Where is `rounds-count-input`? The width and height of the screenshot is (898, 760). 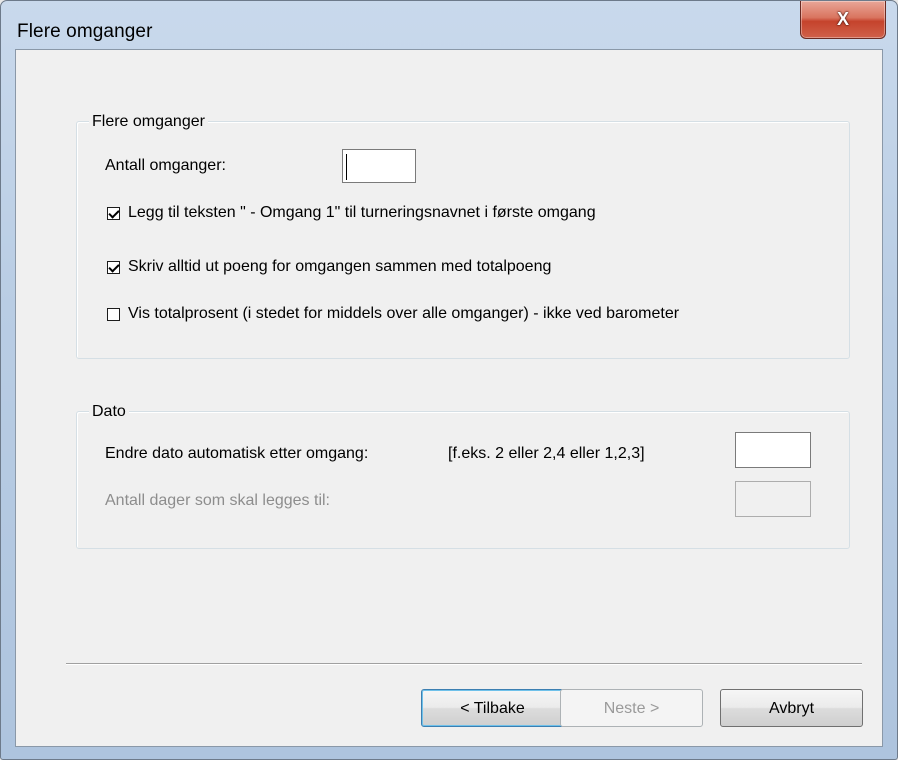 rounds-count-input is located at coordinates (379, 166).